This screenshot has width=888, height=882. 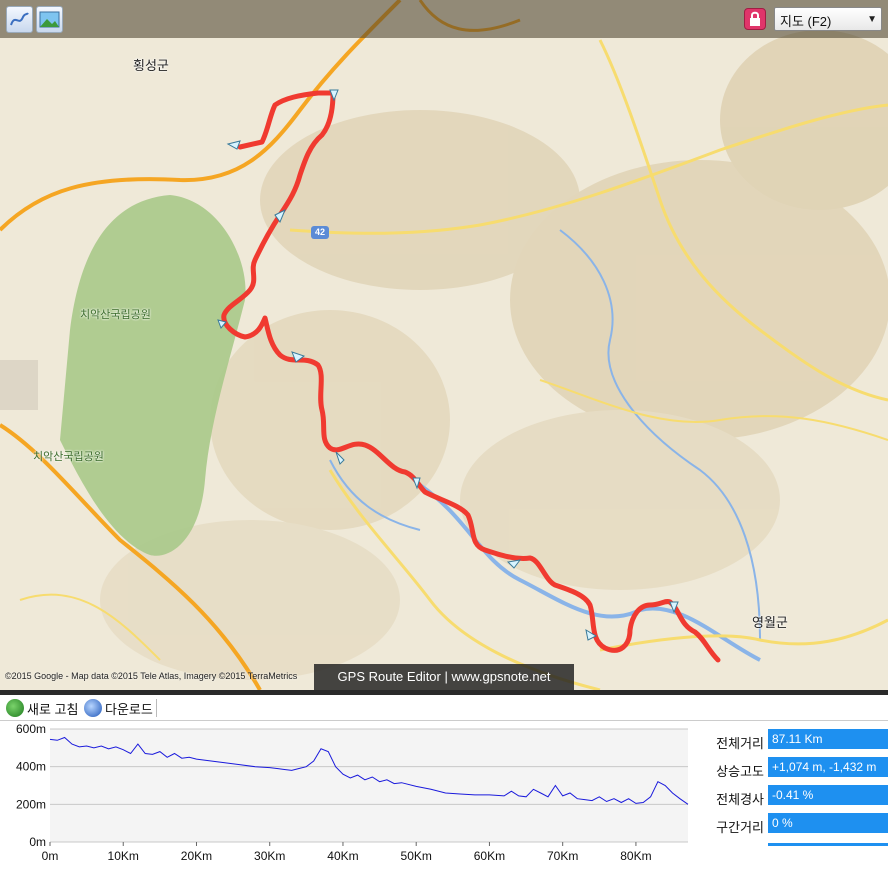 I want to click on stat-elevation-gain: 상승고도 +1,074 m, -1,432 m, so click(x=794, y=771).